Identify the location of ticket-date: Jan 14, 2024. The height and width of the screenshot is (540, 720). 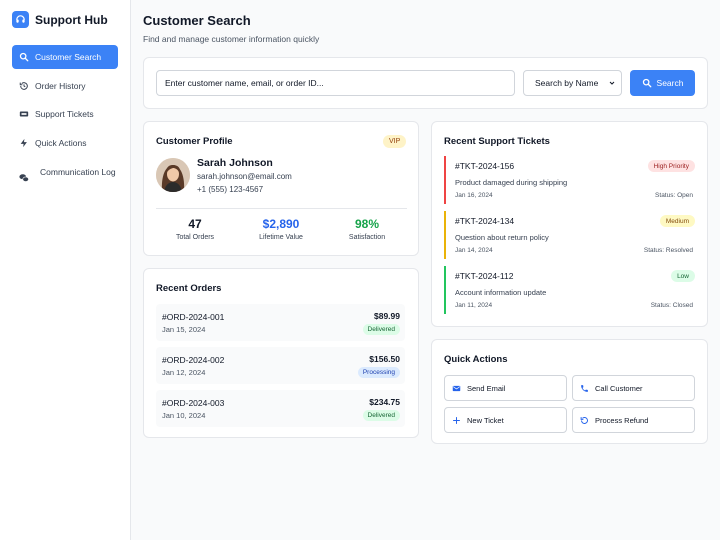
(474, 250).